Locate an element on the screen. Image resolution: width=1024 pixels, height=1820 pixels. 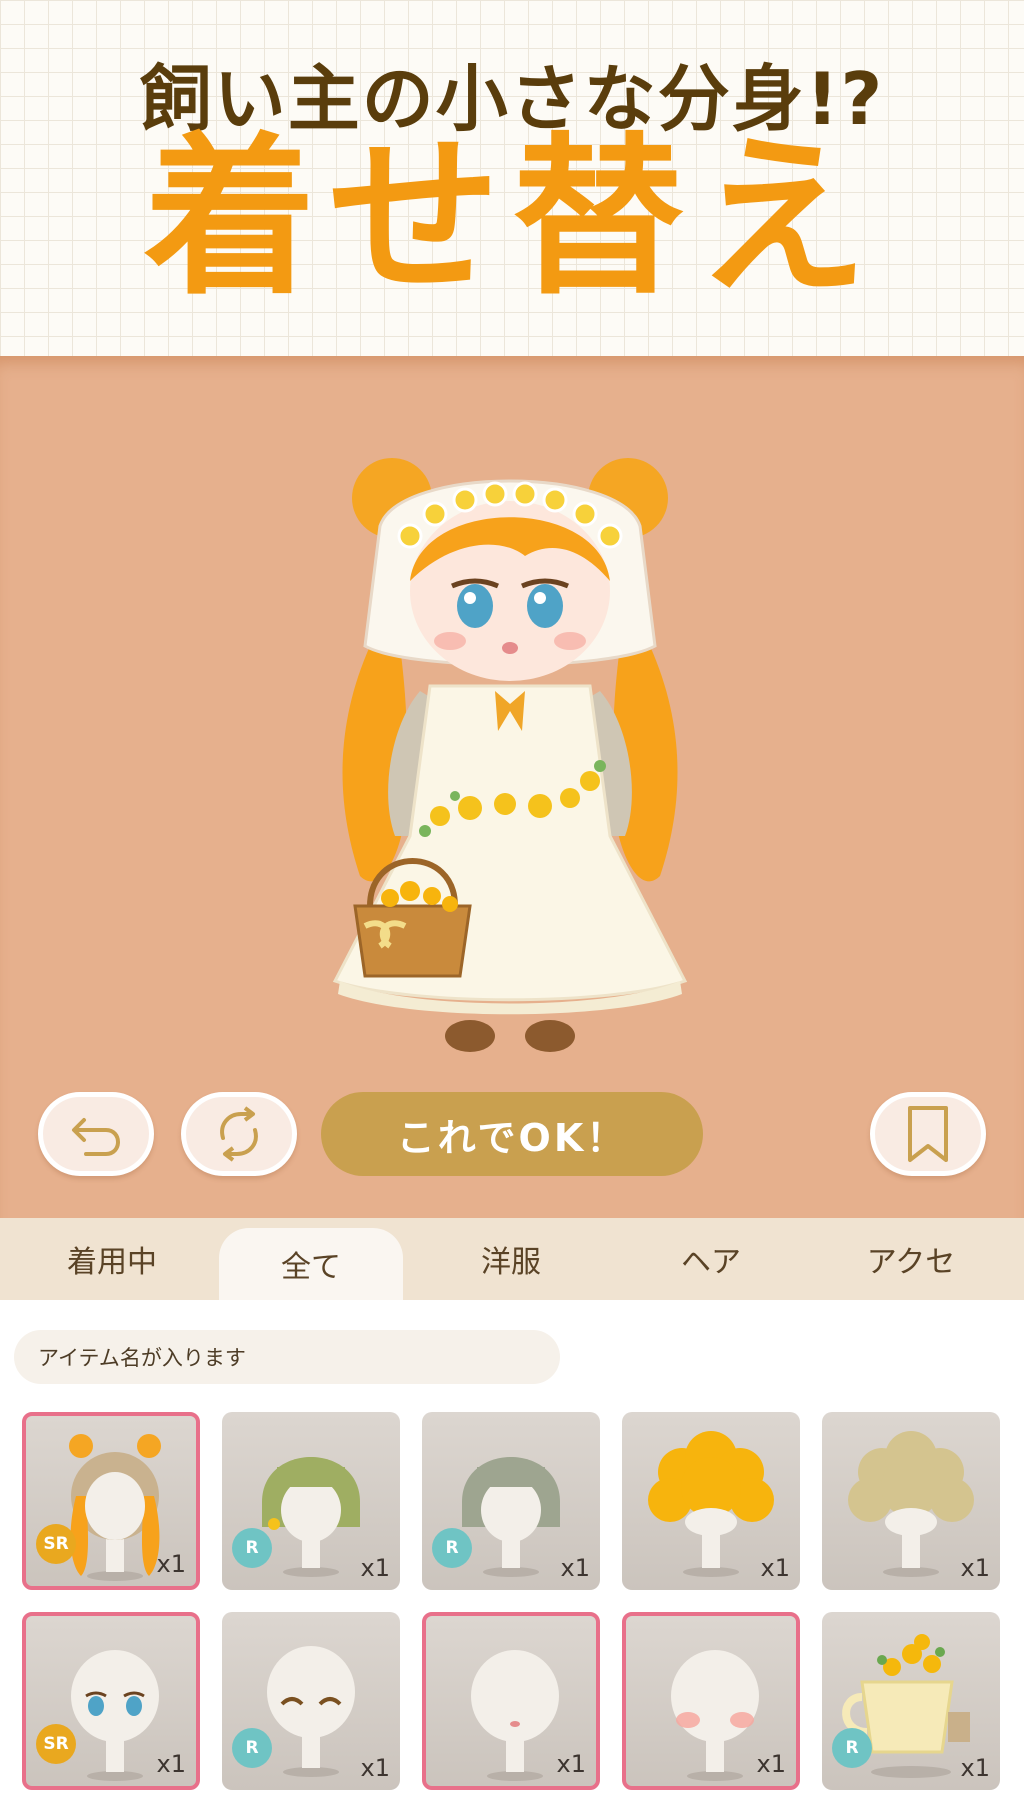
category-tabs: 着用中 全て 洋服 ヘア アクセ is located at coordinates (512, 1259).